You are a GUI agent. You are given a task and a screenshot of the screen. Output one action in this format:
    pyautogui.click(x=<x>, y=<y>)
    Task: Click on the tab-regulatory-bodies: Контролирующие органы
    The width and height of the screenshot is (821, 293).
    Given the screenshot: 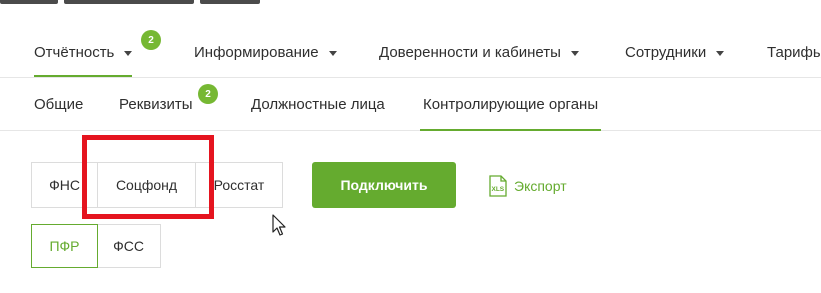 What is the action you would take?
    pyautogui.click(x=510, y=104)
    